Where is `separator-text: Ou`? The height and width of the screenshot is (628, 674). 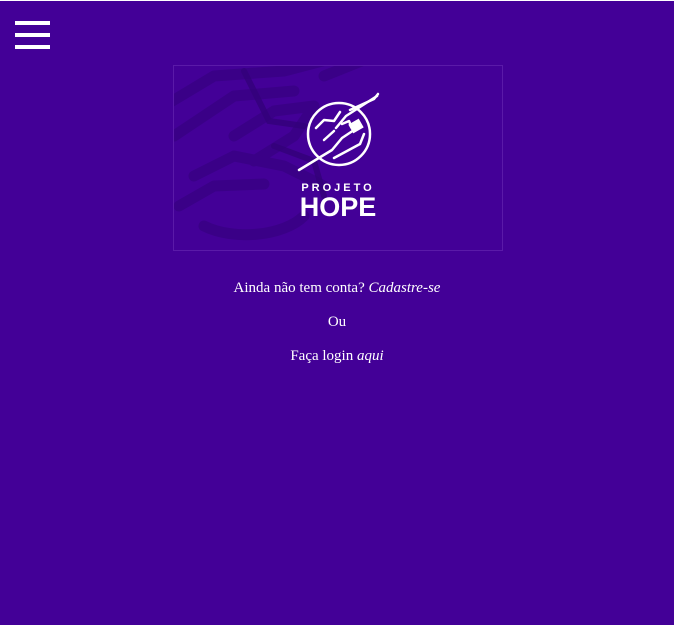 separator-text: Ou is located at coordinates (337, 322).